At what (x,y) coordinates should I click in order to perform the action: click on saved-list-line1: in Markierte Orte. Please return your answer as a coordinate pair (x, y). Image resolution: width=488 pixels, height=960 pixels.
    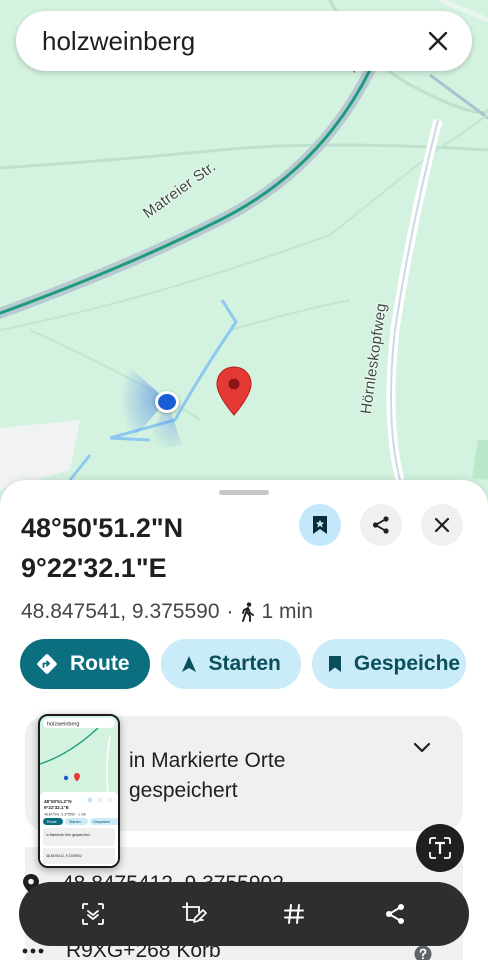
    Looking at the image, I should click on (207, 760).